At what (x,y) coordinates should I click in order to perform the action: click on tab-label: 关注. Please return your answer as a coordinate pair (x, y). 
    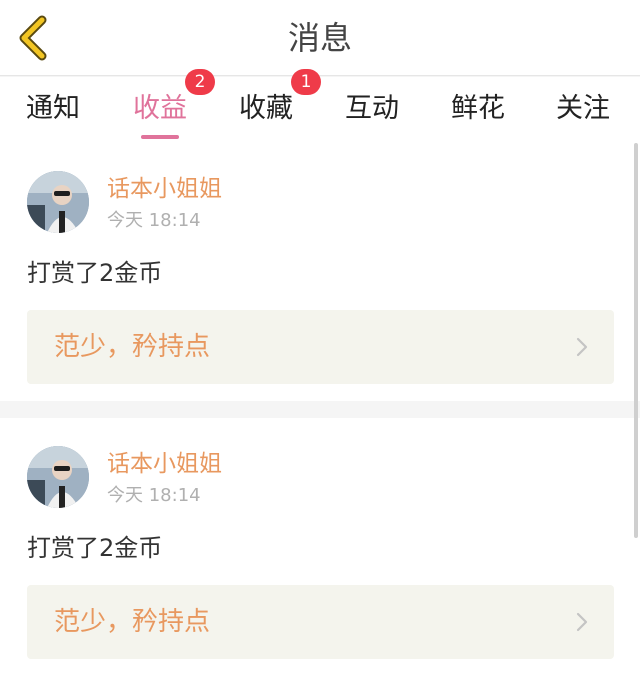
    Looking at the image, I should click on (583, 108).